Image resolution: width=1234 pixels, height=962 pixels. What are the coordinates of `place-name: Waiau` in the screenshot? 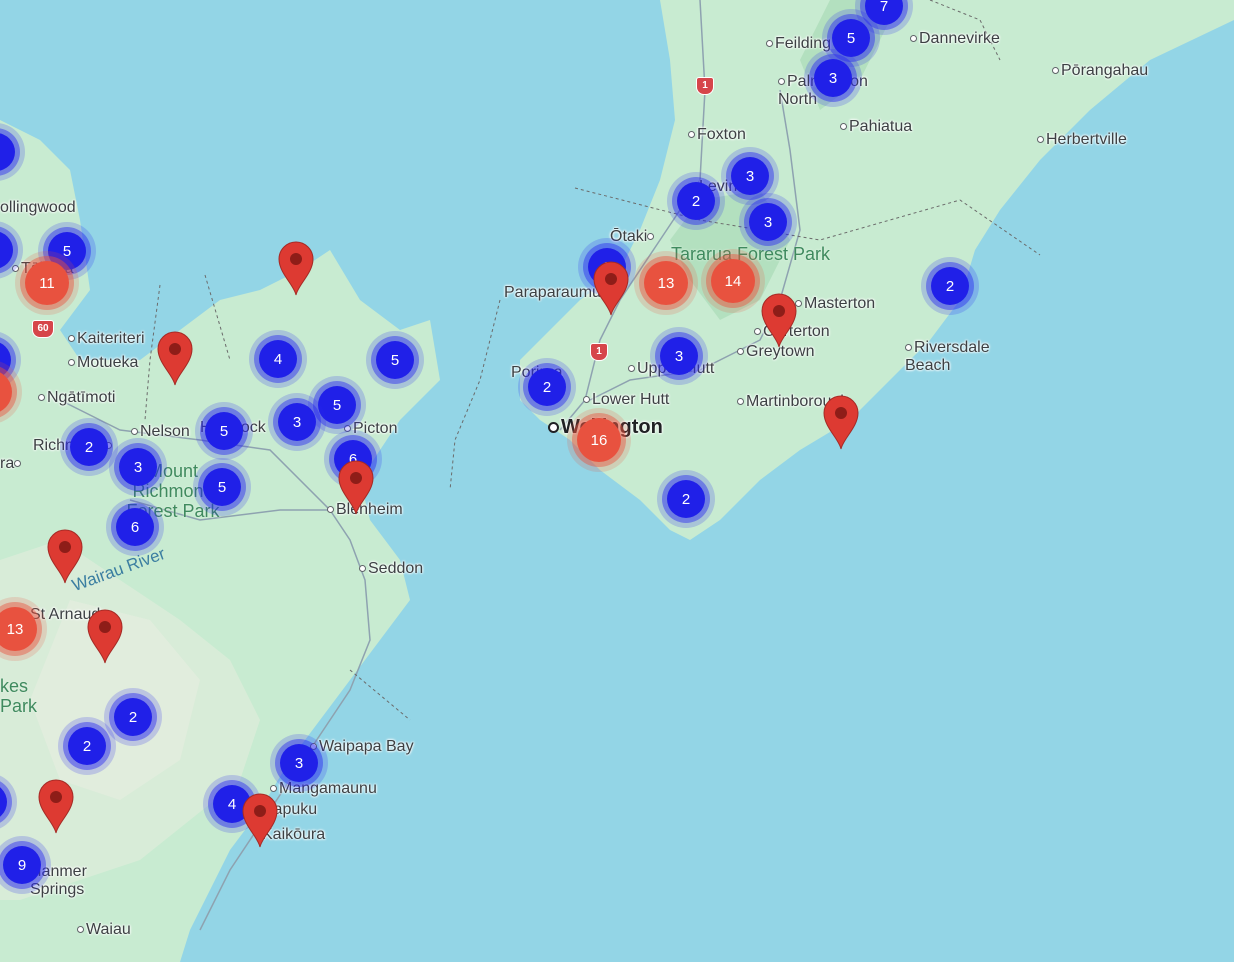 It's located at (108, 929).